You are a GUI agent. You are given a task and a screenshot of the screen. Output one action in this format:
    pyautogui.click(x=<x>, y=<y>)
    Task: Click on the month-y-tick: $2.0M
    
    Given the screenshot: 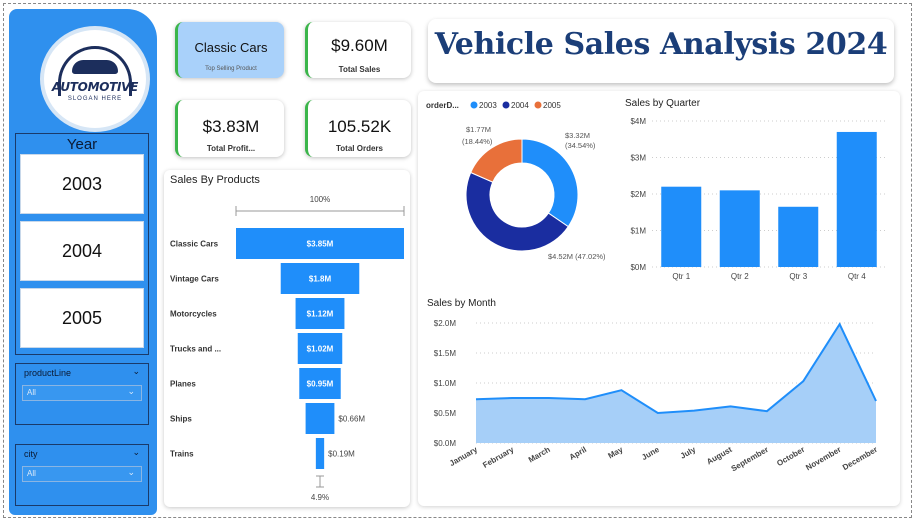 What is the action you would take?
    pyautogui.click(x=445, y=323)
    